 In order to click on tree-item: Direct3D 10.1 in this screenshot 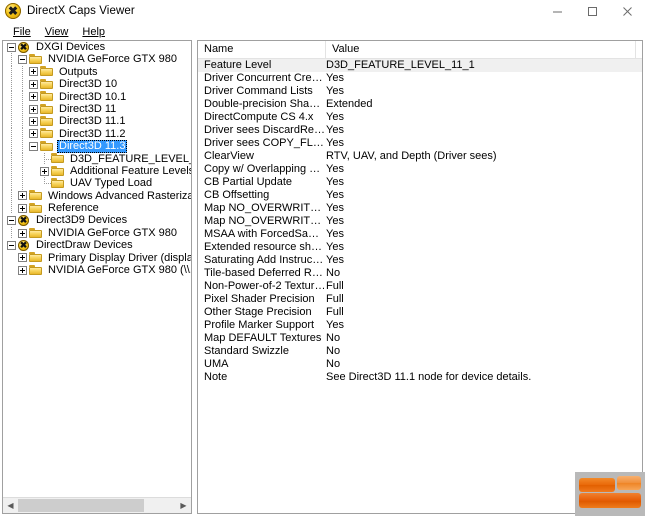, I will do `click(97, 97)`.